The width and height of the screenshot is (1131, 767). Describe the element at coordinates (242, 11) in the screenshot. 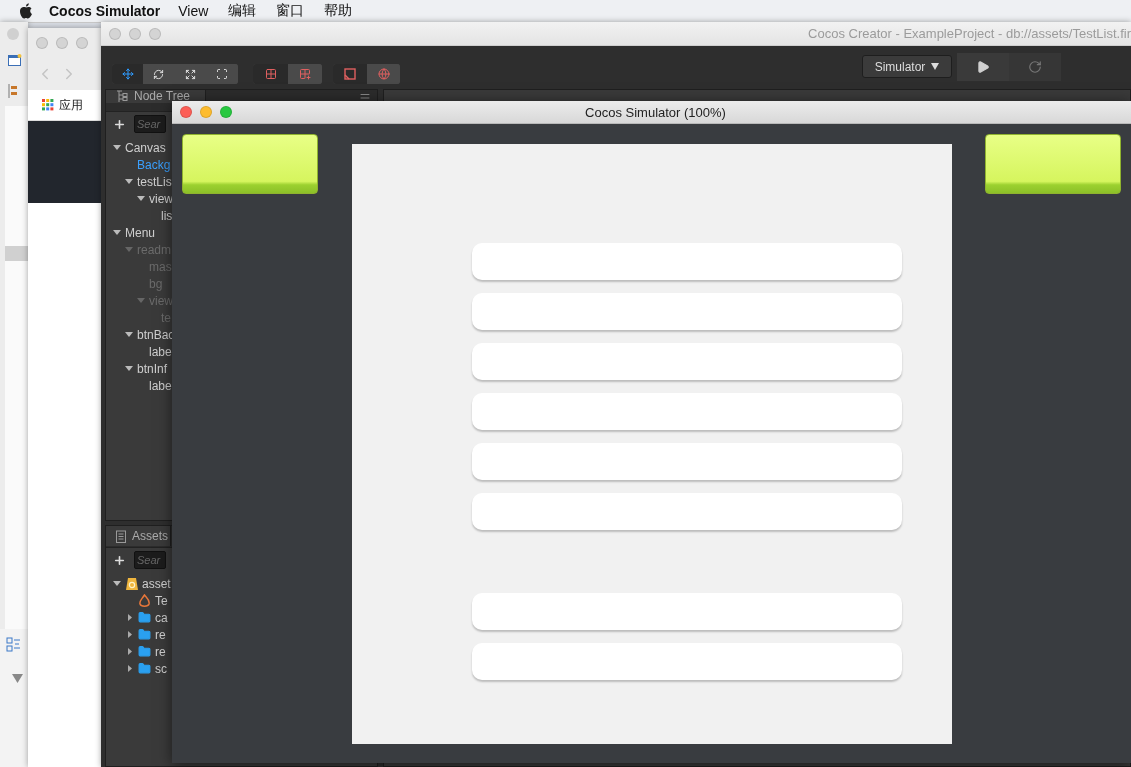

I see `menu-item: 编辑` at that location.